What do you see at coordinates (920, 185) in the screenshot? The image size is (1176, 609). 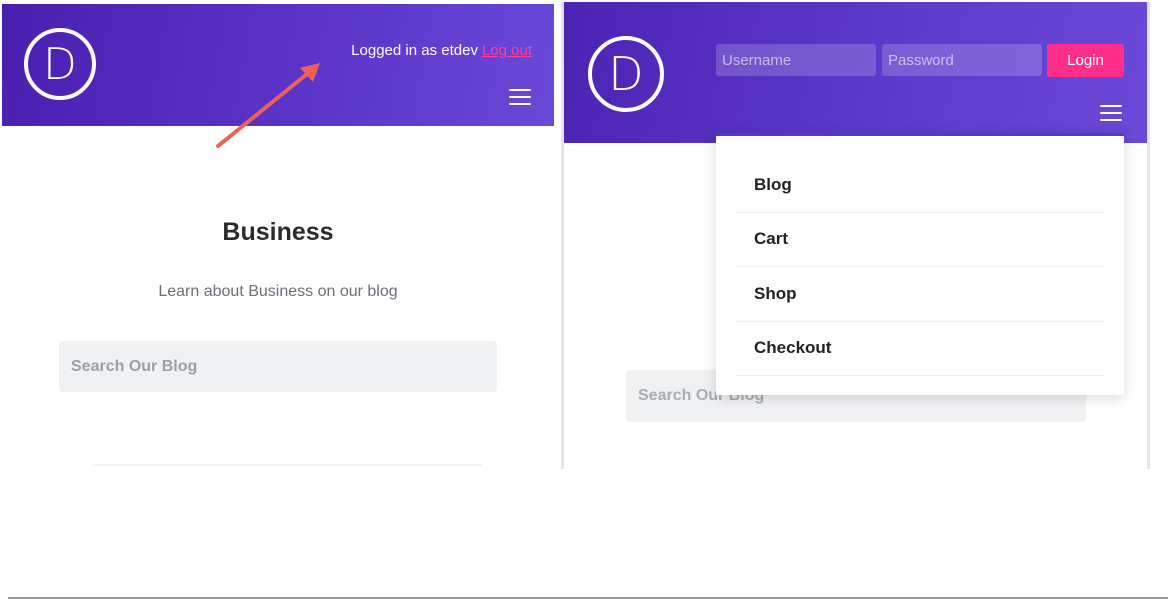 I see `menu-item-blog: Blog` at bounding box center [920, 185].